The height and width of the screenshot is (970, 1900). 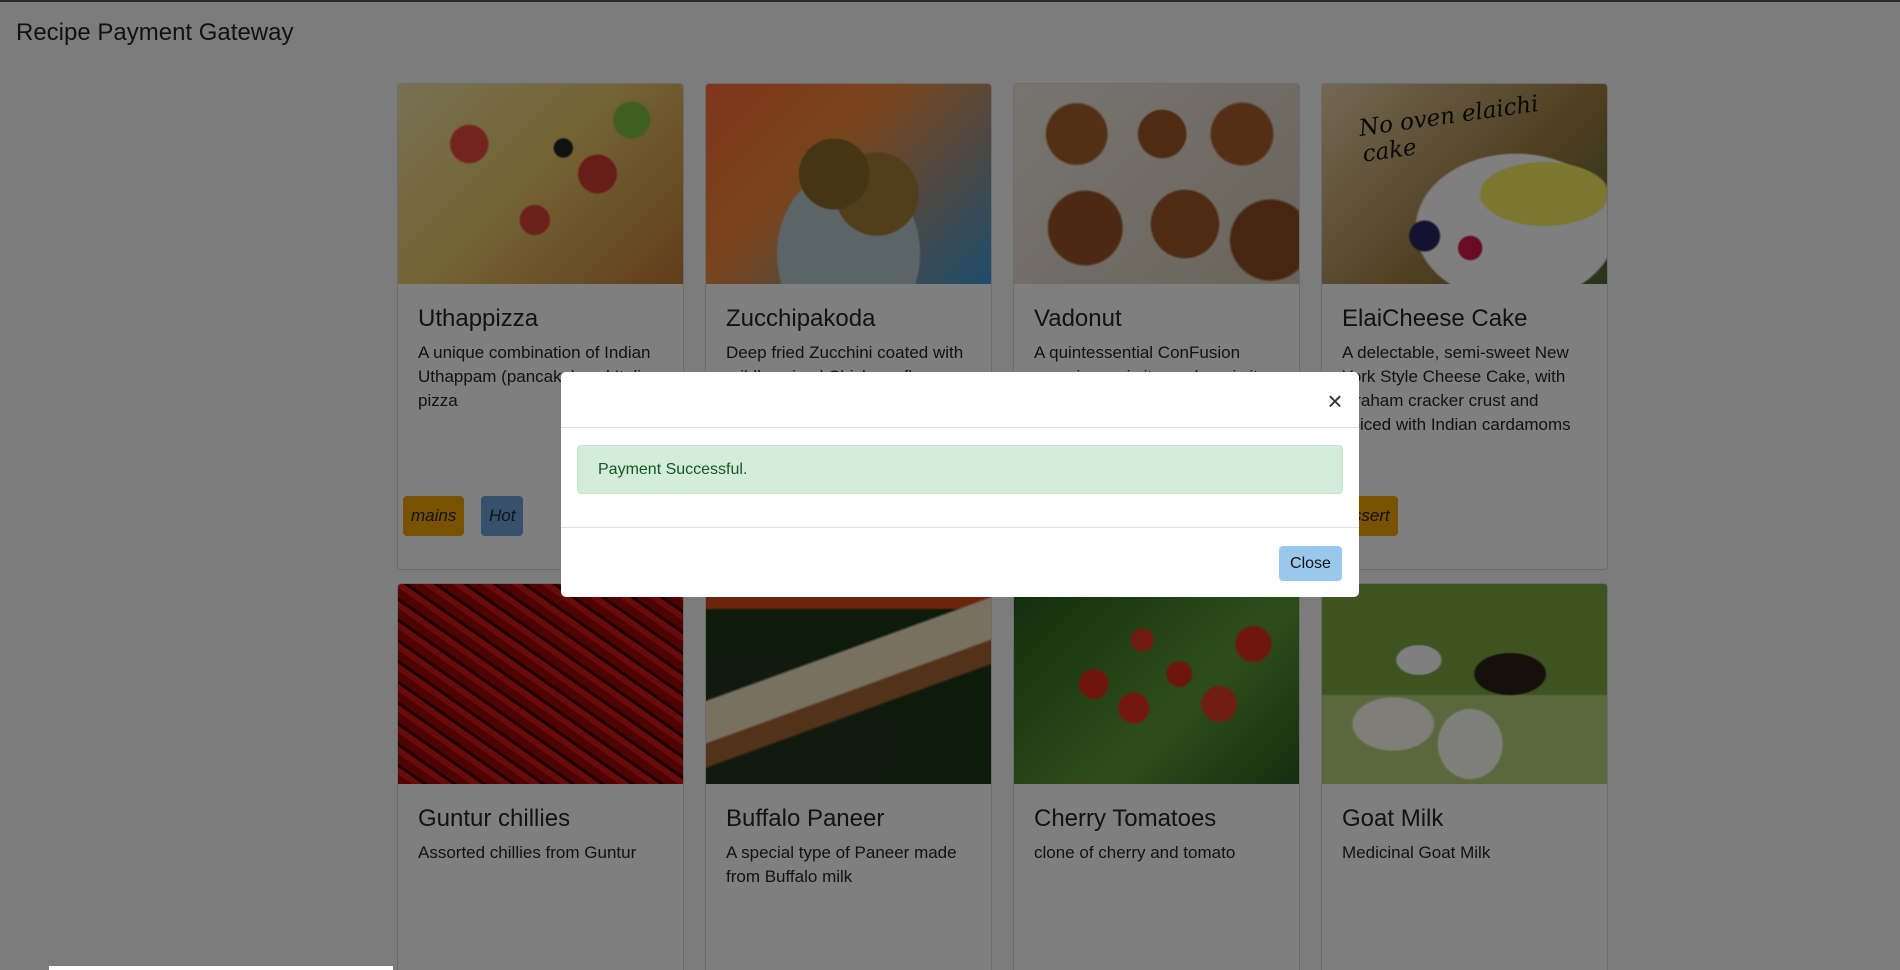 I want to click on close-button: Close, so click(x=1310, y=563).